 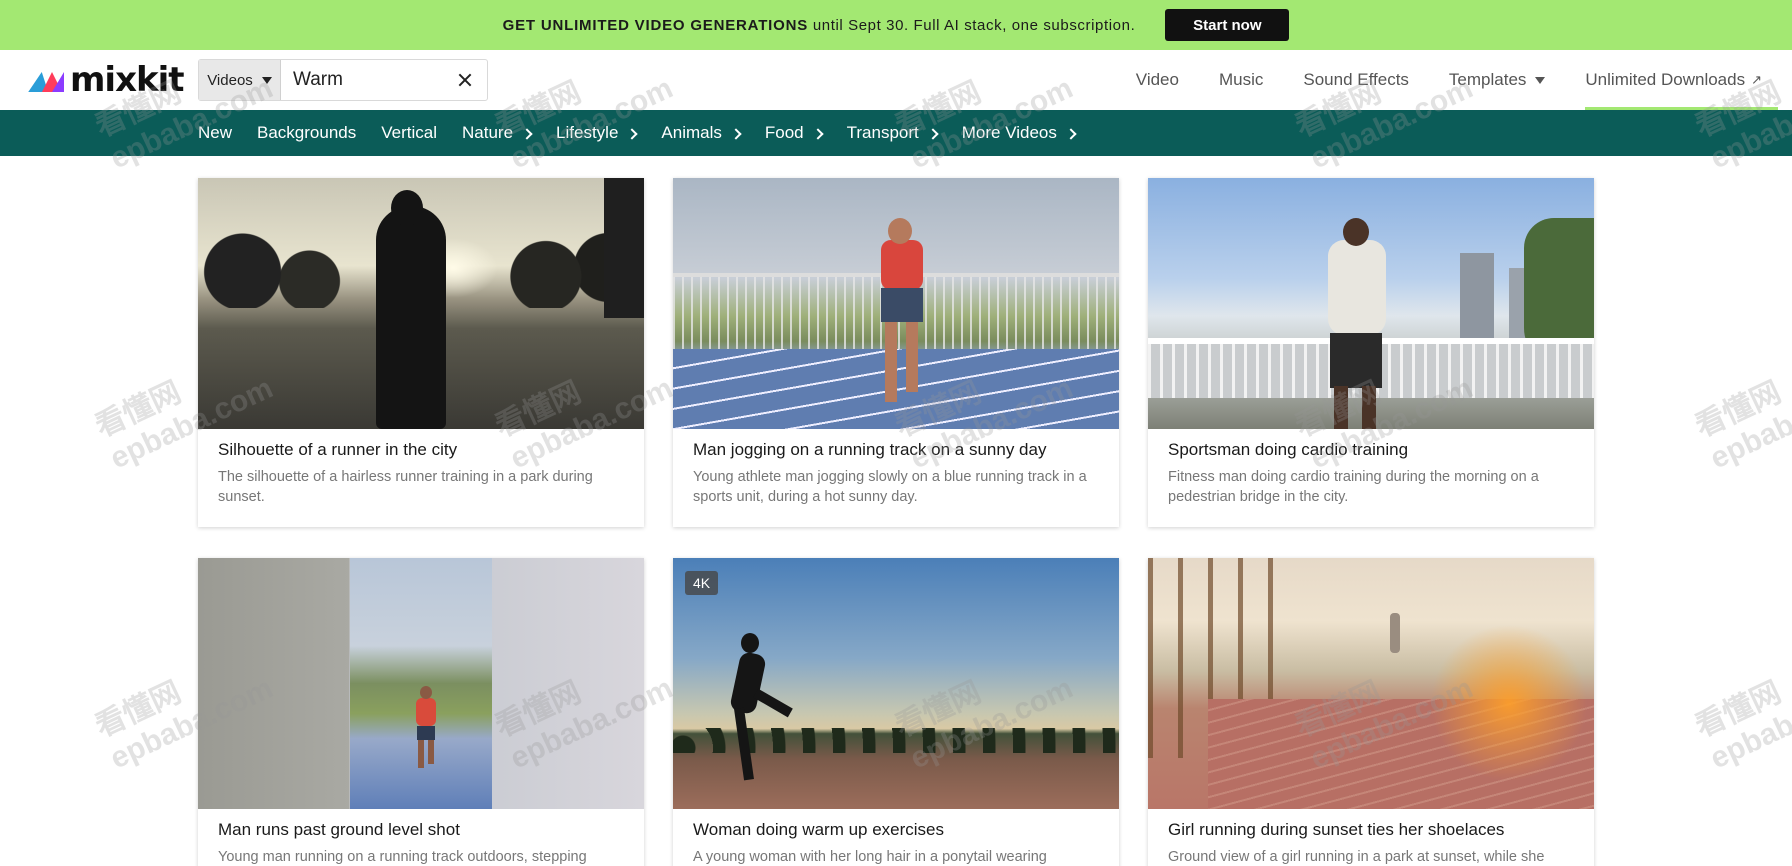 I want to click on category-vertical: Vertical, so click(x=409, y=133).